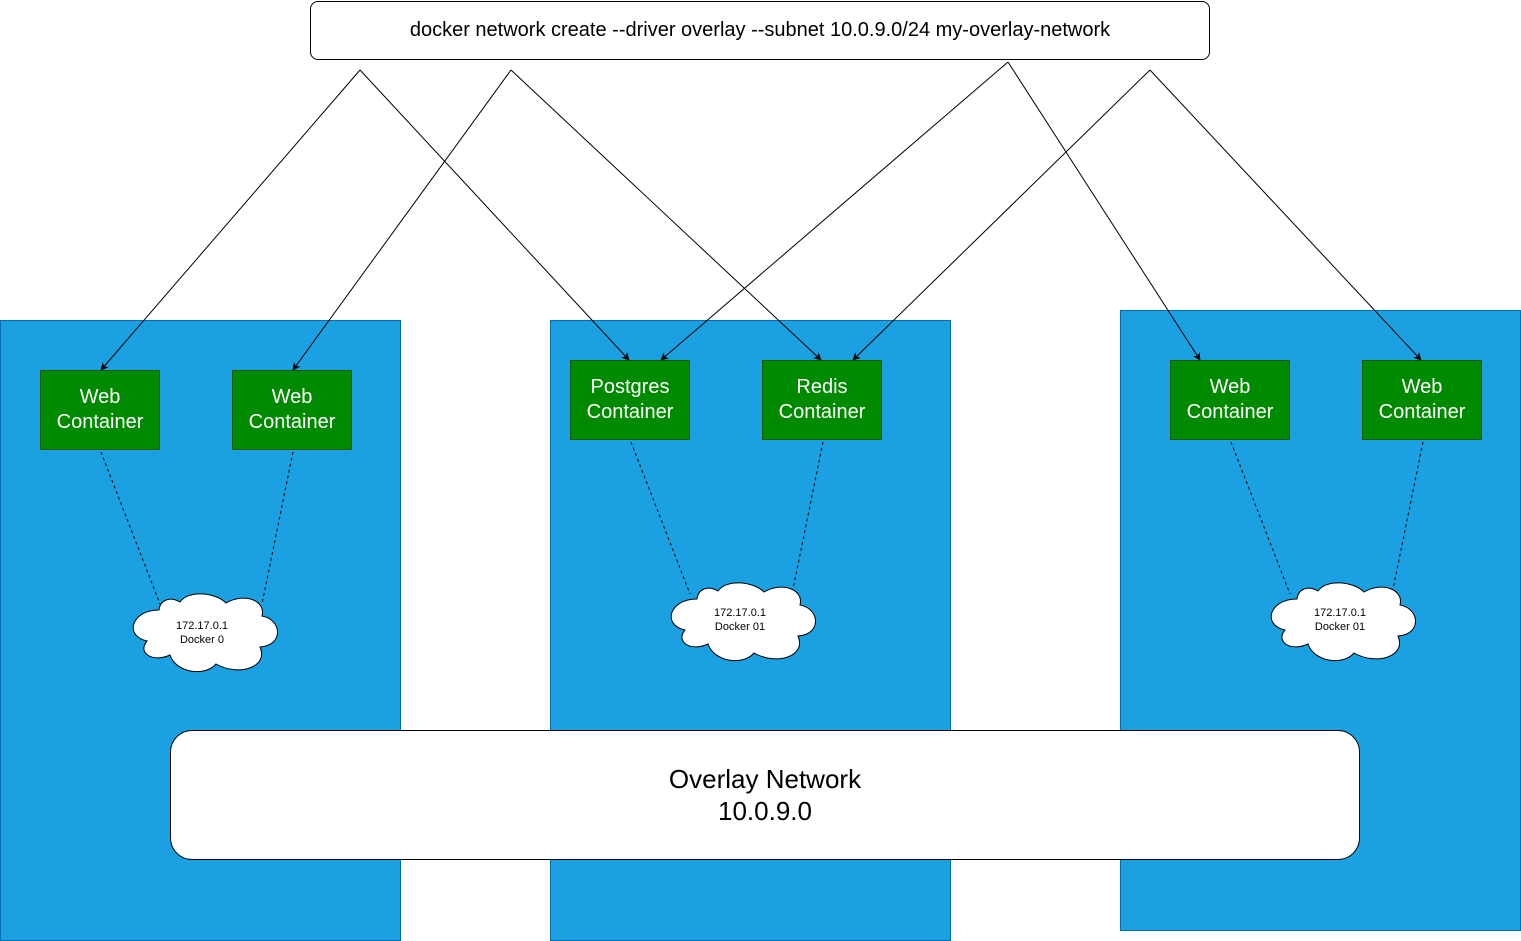 This screenshot has width=1521, height=941. I want to click on arrow-cmd-to-redis-b, so click(1001, 215).